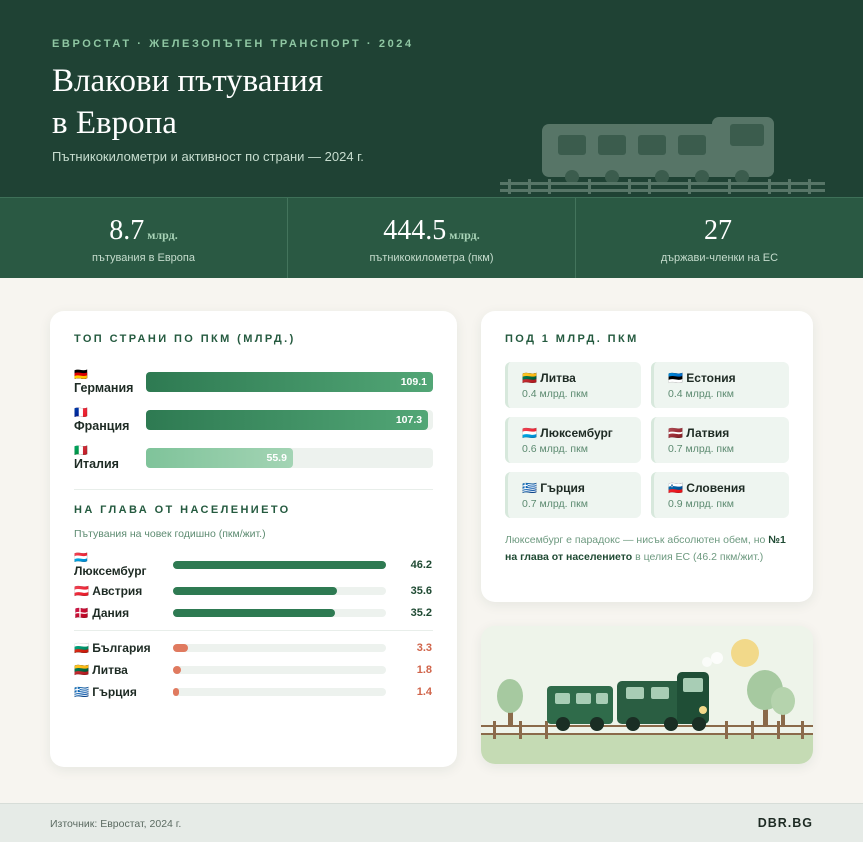  I want to click on small-country-tile: 🇱🇻 Латвия 0.7 млрд. пкм, so click(720, 440).